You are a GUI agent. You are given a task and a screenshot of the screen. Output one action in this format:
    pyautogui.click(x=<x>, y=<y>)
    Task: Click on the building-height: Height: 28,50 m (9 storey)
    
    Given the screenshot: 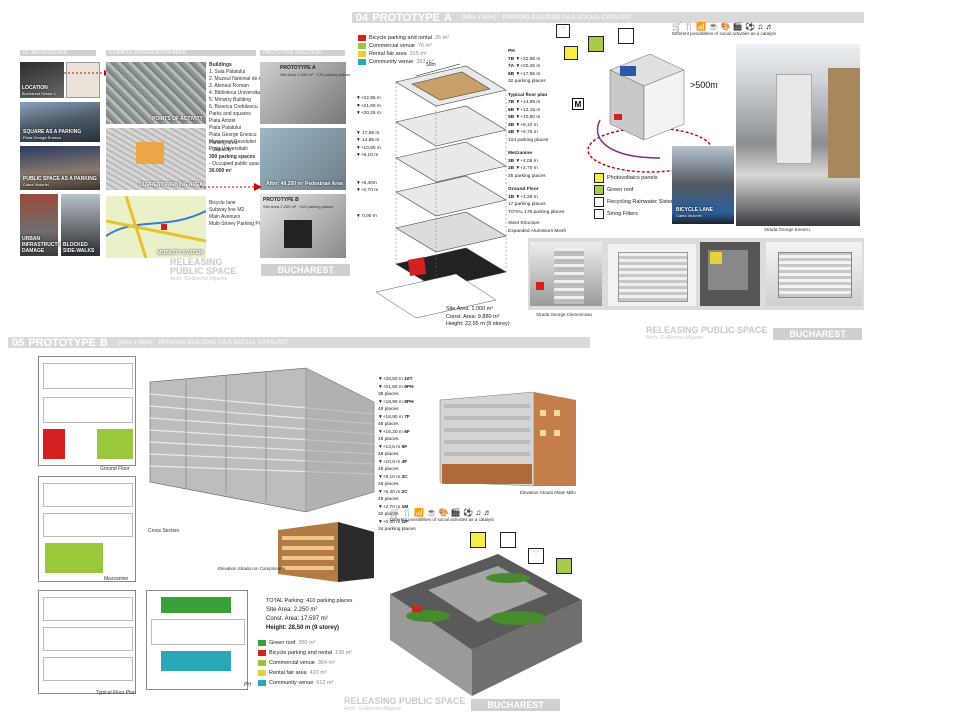 What is the action you would take?
    pyautogui.click(x=303, y=628)
    